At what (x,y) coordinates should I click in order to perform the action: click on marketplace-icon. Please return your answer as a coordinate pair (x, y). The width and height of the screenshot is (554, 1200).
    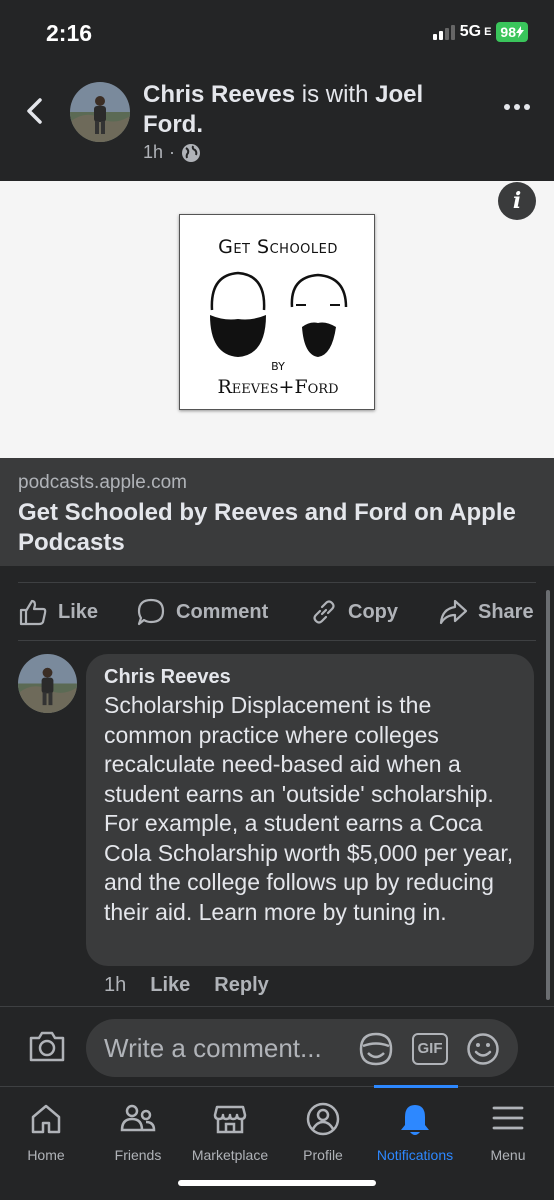
    Looking at the image, I should click on (230, 1119).